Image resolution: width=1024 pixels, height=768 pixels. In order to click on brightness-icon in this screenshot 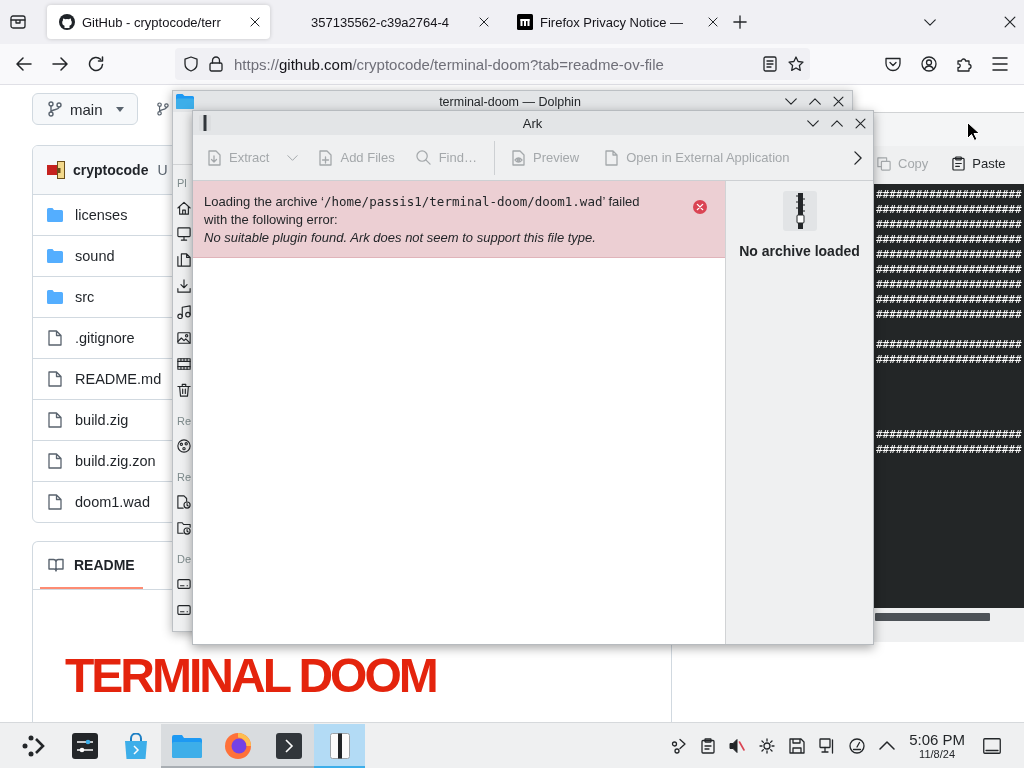, I will do `click(767, 745)`.